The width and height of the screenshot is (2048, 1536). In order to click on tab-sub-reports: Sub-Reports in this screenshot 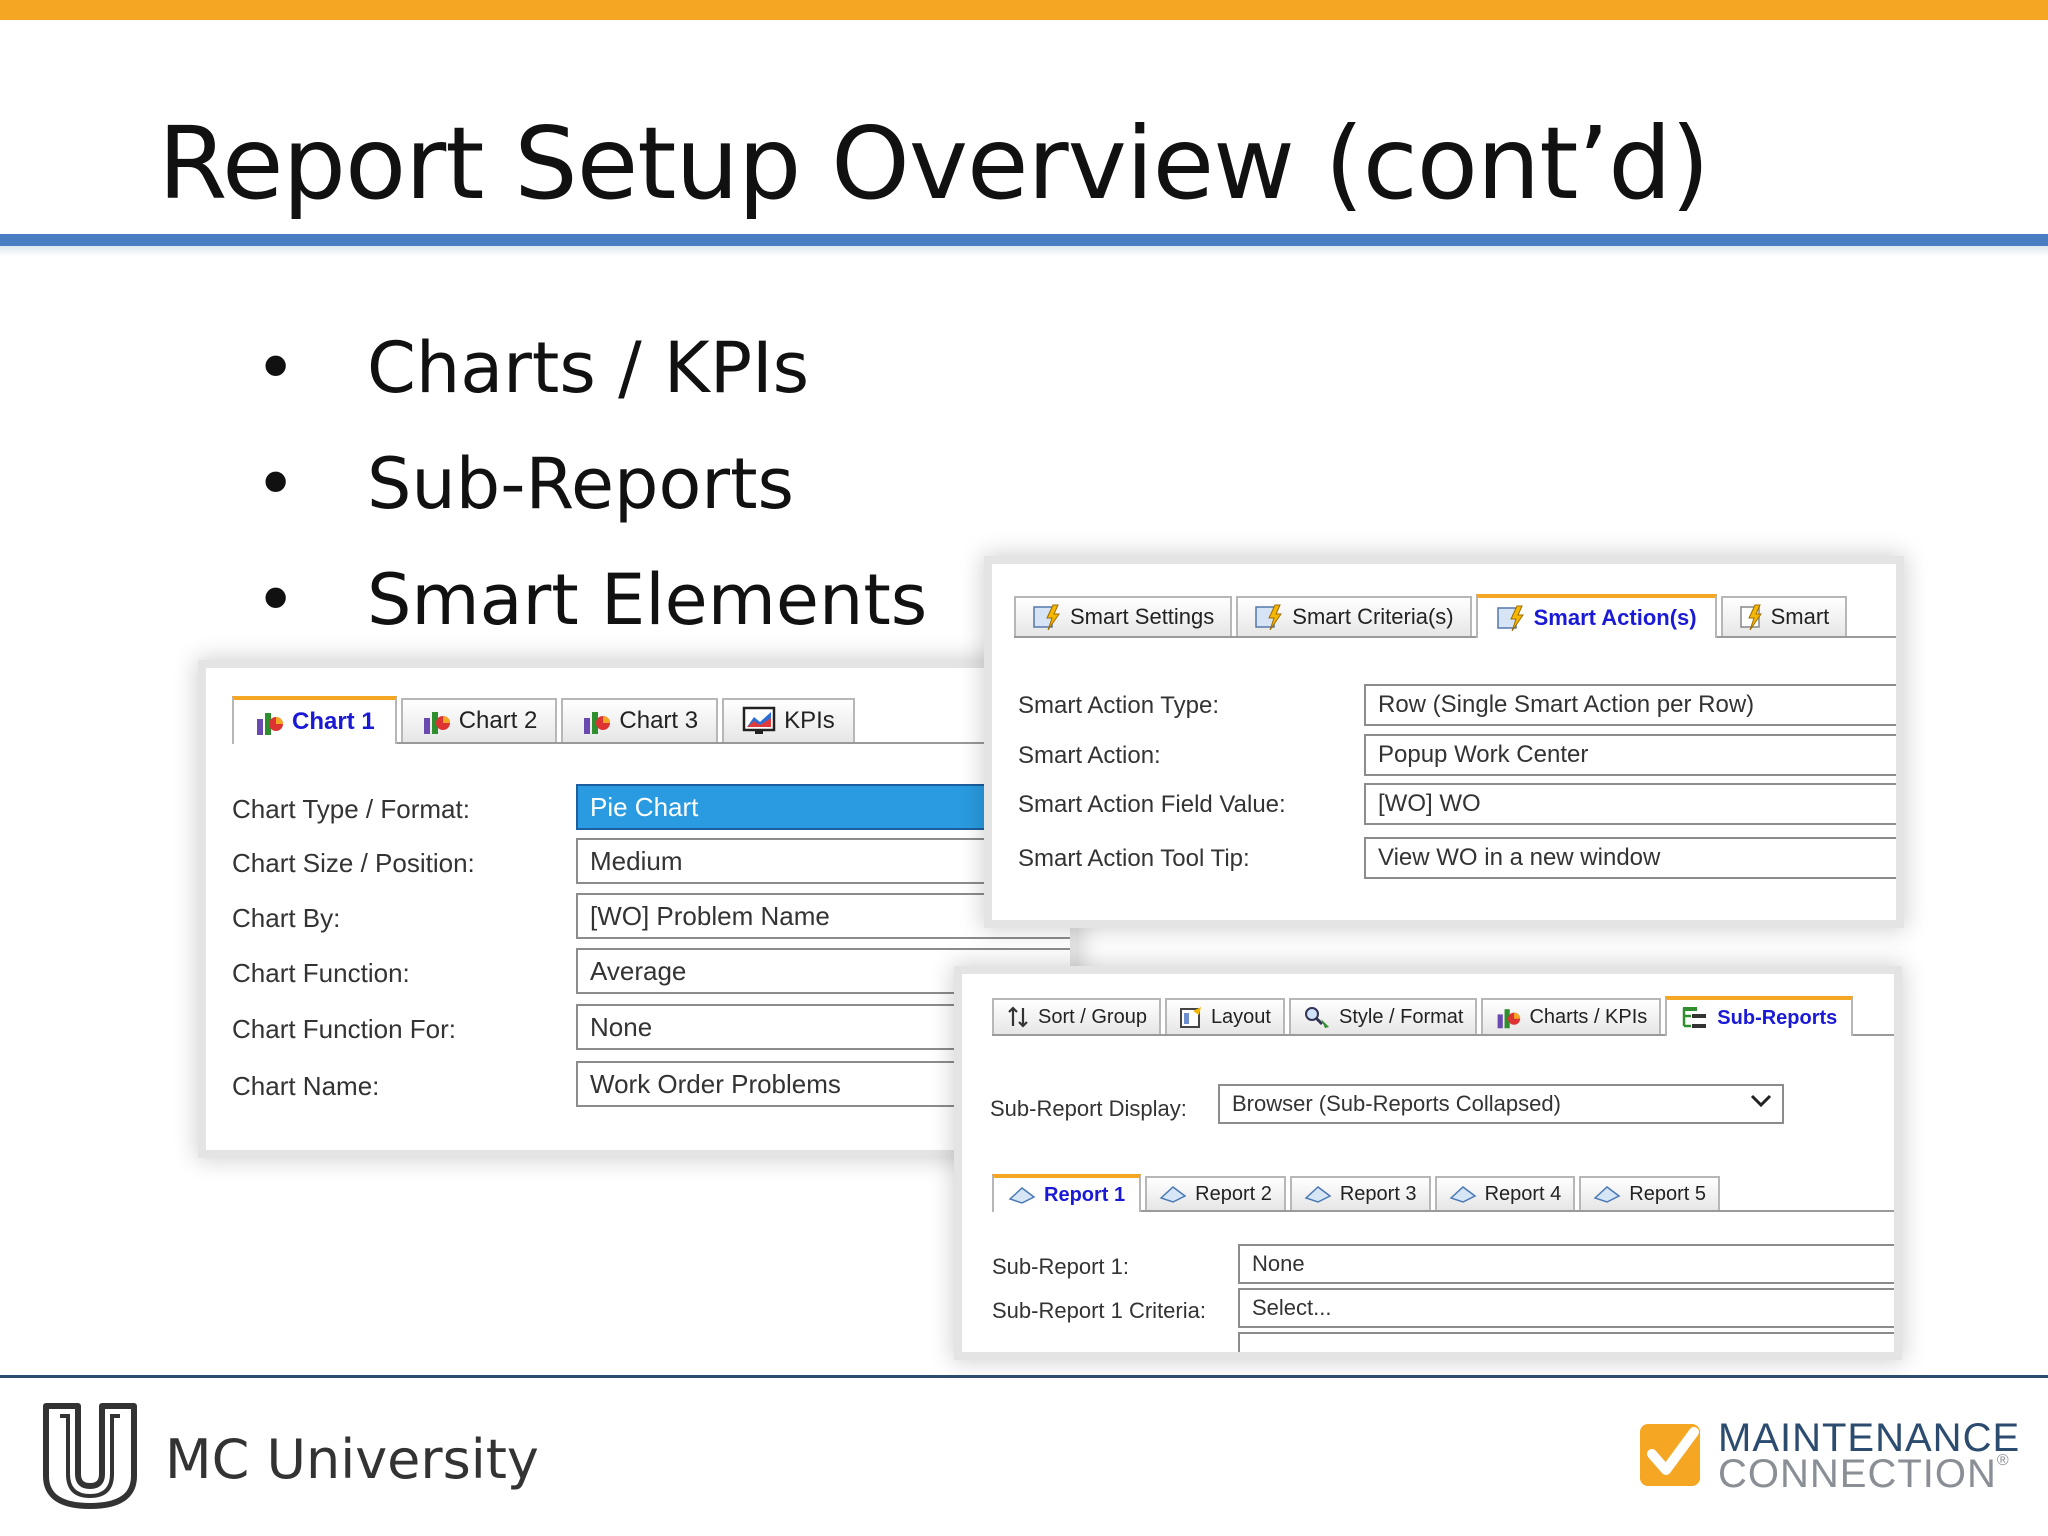, I will do `click(1759, 1016)`.